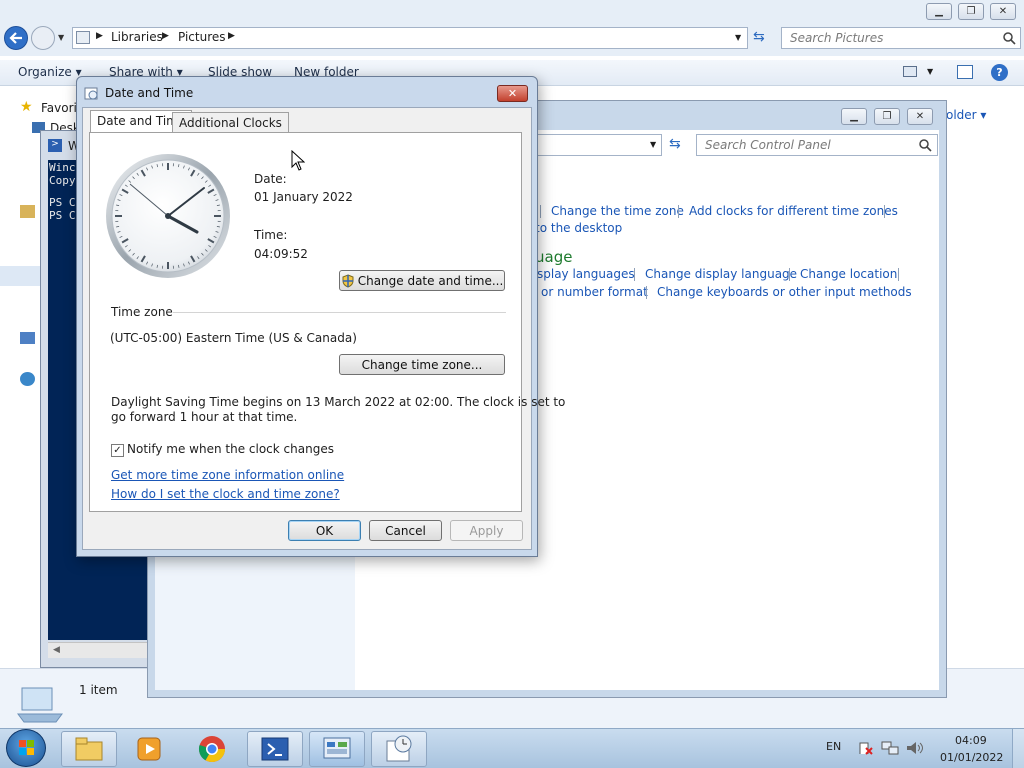  Describe the element at coordinates (40, 705) in the screenshot. I see `library-pictures-icon` at that location.